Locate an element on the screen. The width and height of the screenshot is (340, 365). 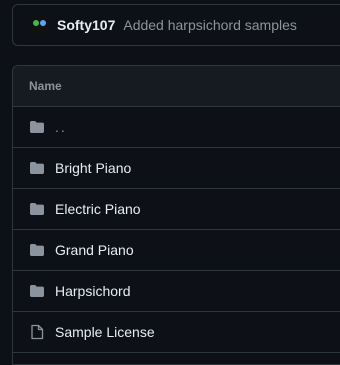
file-icon is located at coordinates (37, 332).